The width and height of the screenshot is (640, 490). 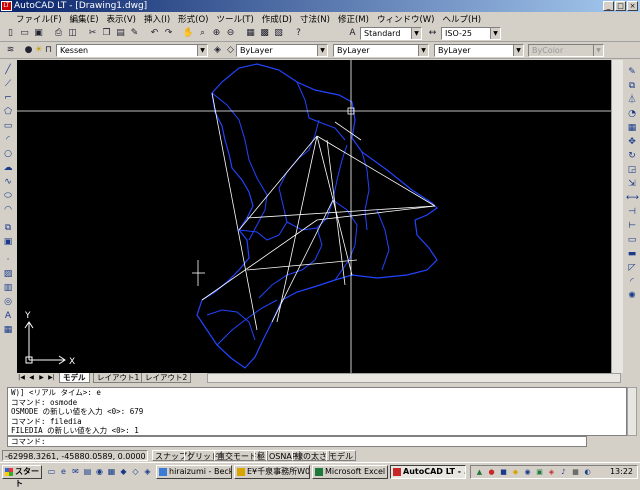 What do you see at coordinates (479, 50) in the screenshot?
I see `lineweight-dropdown: ByLayer ▼` at bounding box center [479, 50].